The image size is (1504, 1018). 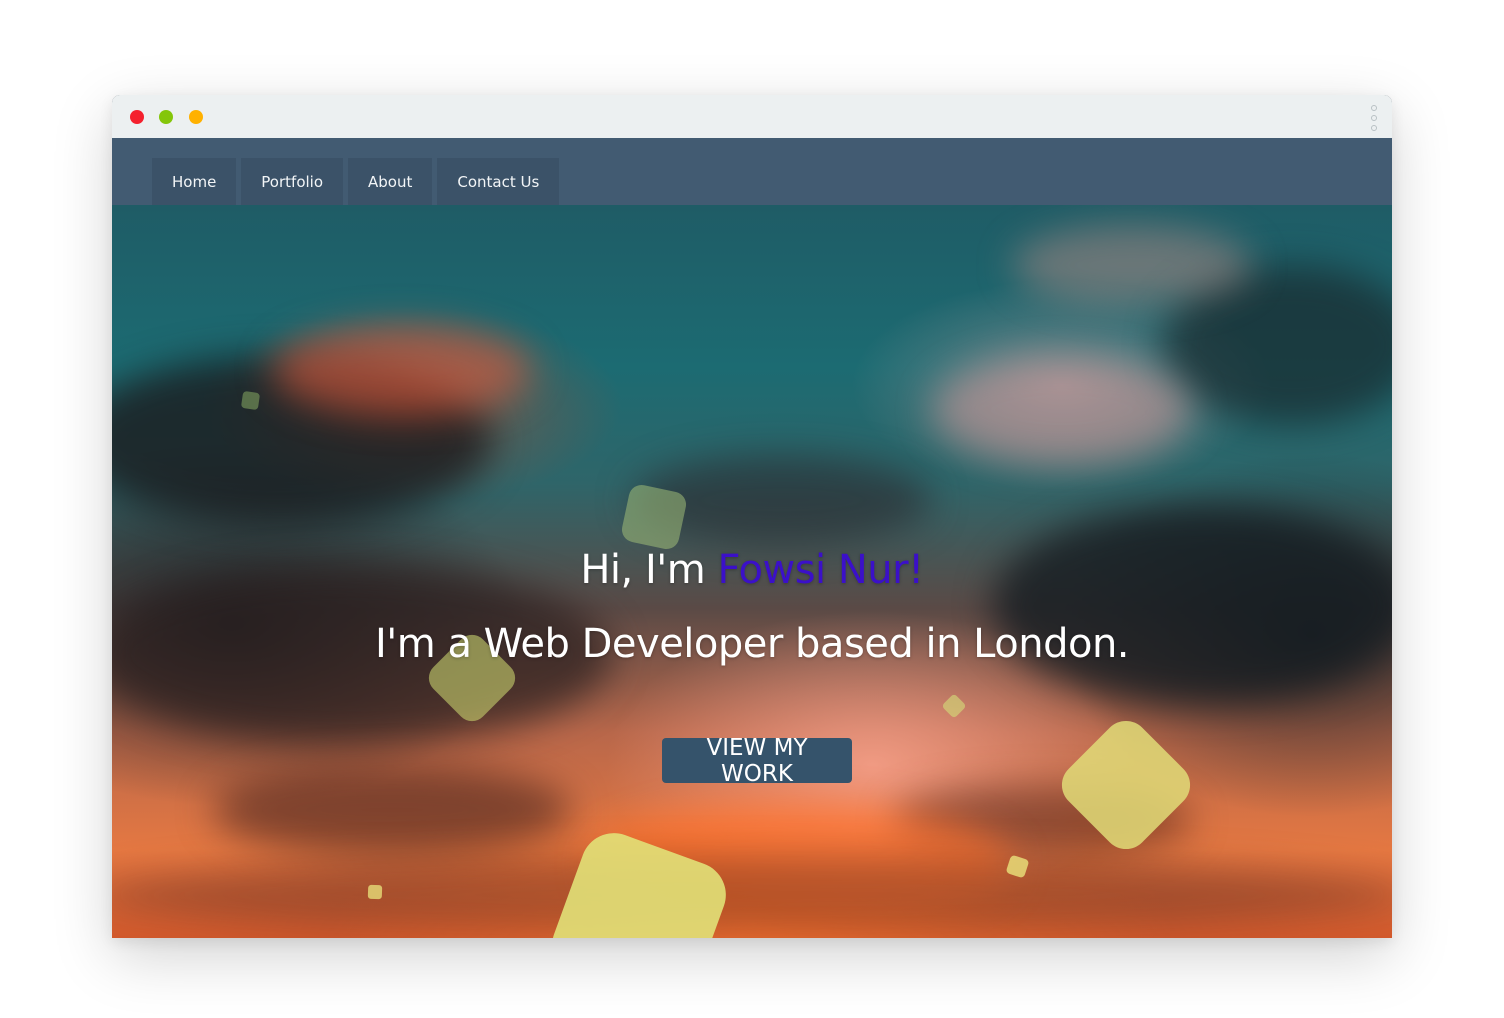 What do you see at coordinates (292, 181) in the screenshot?
I see `nav-item-portfolio: Portfolio` at bounding box center [292, 181].